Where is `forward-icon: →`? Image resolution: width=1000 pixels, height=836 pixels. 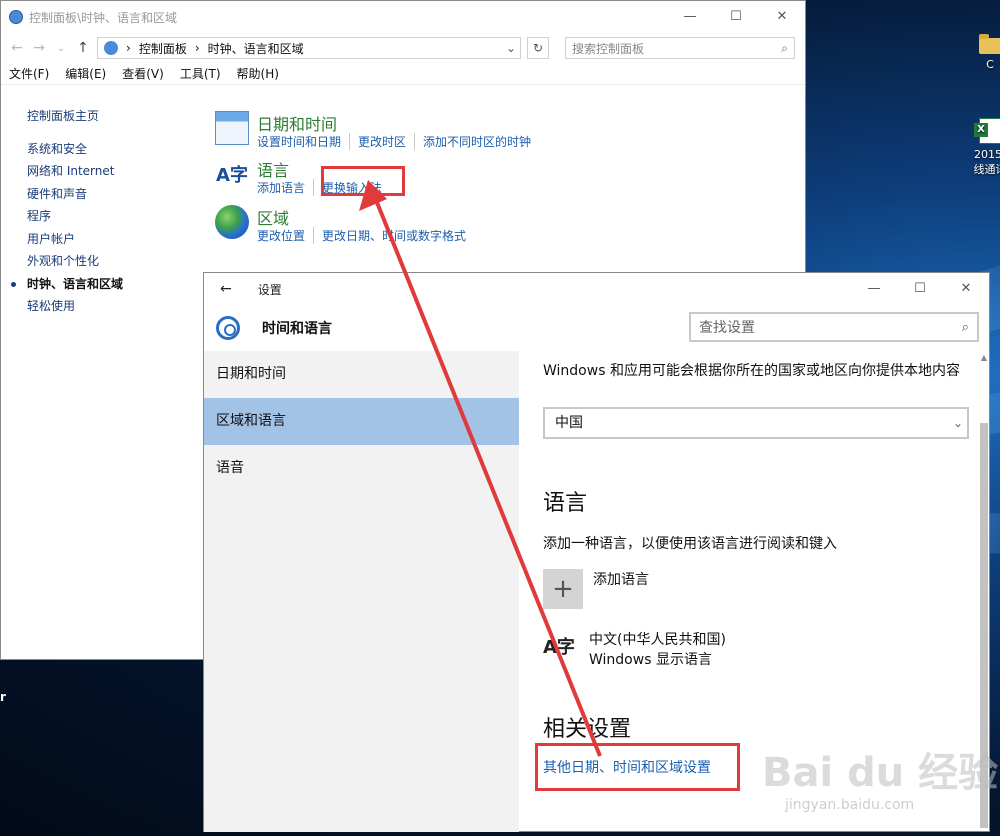
forward-icon: → is located at coordinates (39, 48).